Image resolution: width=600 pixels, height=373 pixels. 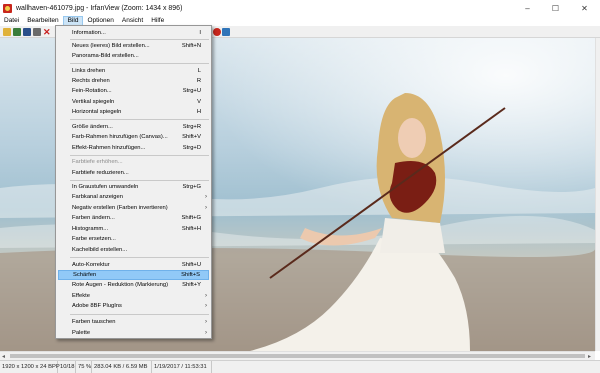 I want to click on menu-item-effect-frame: Effekt-Rahmen hinzufügen... Strg+D, so click(x=133, y=148).